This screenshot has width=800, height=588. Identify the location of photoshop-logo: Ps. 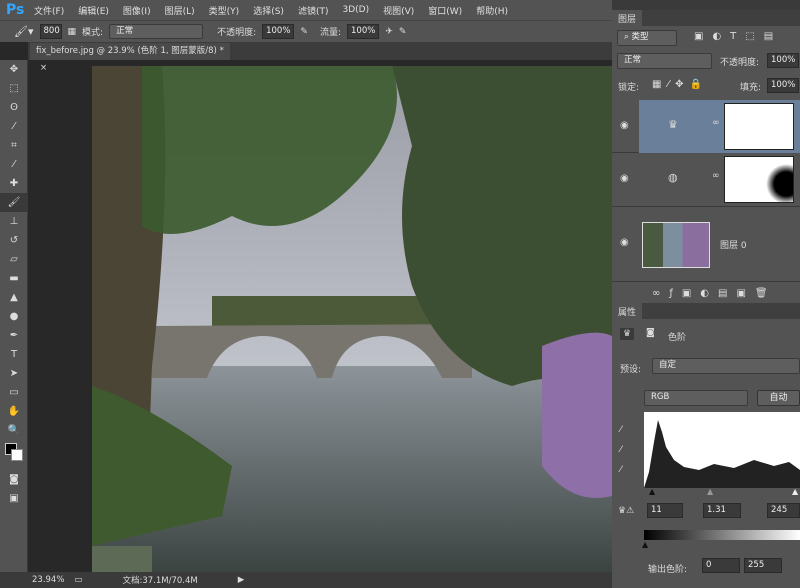
(15, 10).